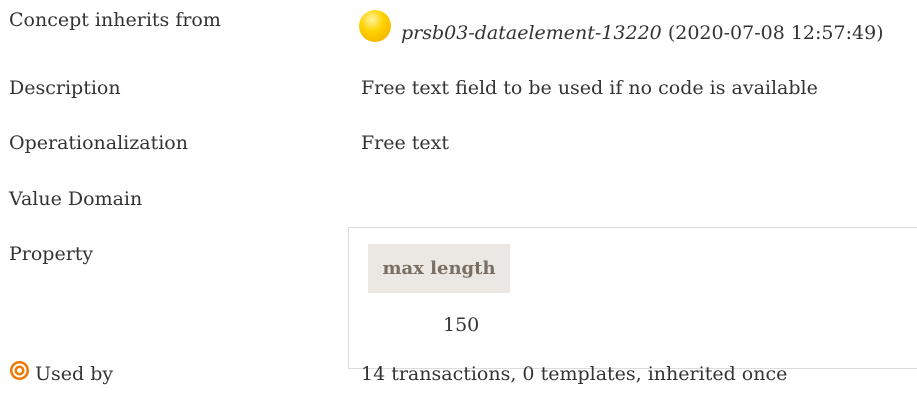 The height and width of the screenshot is (409, 917). Describe the element at coordinates (76, 199) in the screenshot. I see `value-domain-label: Value Domain` at that location.